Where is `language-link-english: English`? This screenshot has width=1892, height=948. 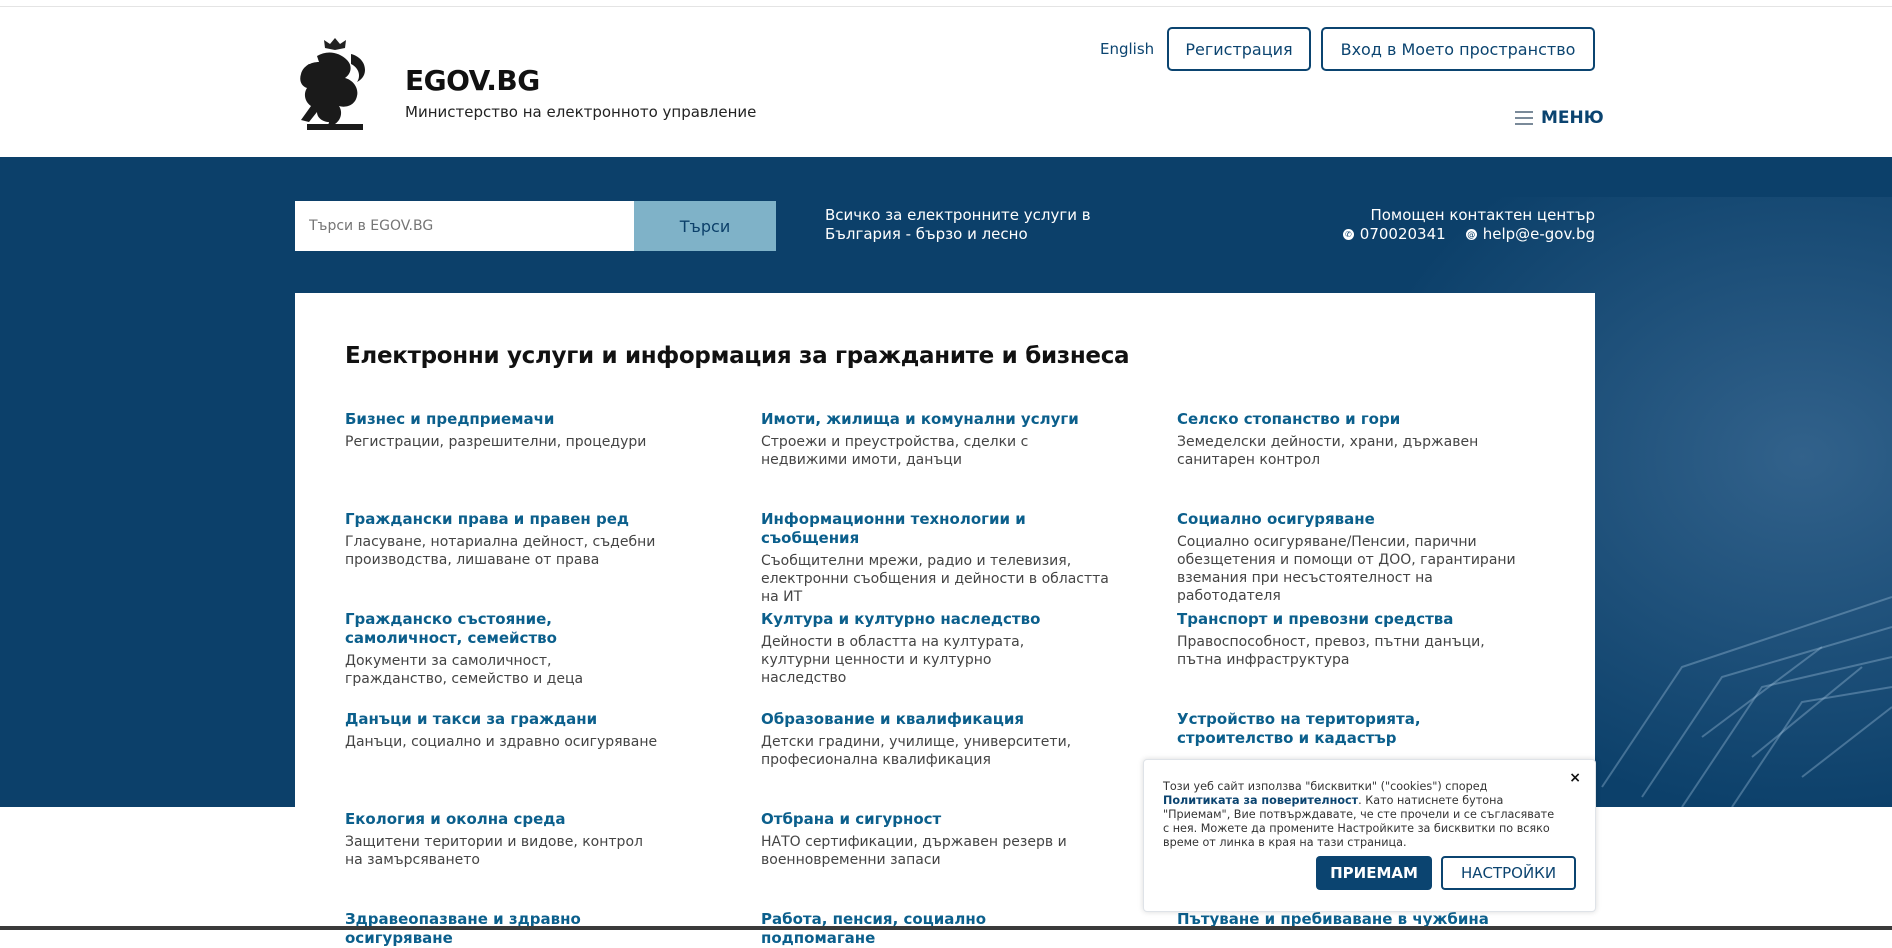
language-link-english: English is located at coordinates (1127, 49).